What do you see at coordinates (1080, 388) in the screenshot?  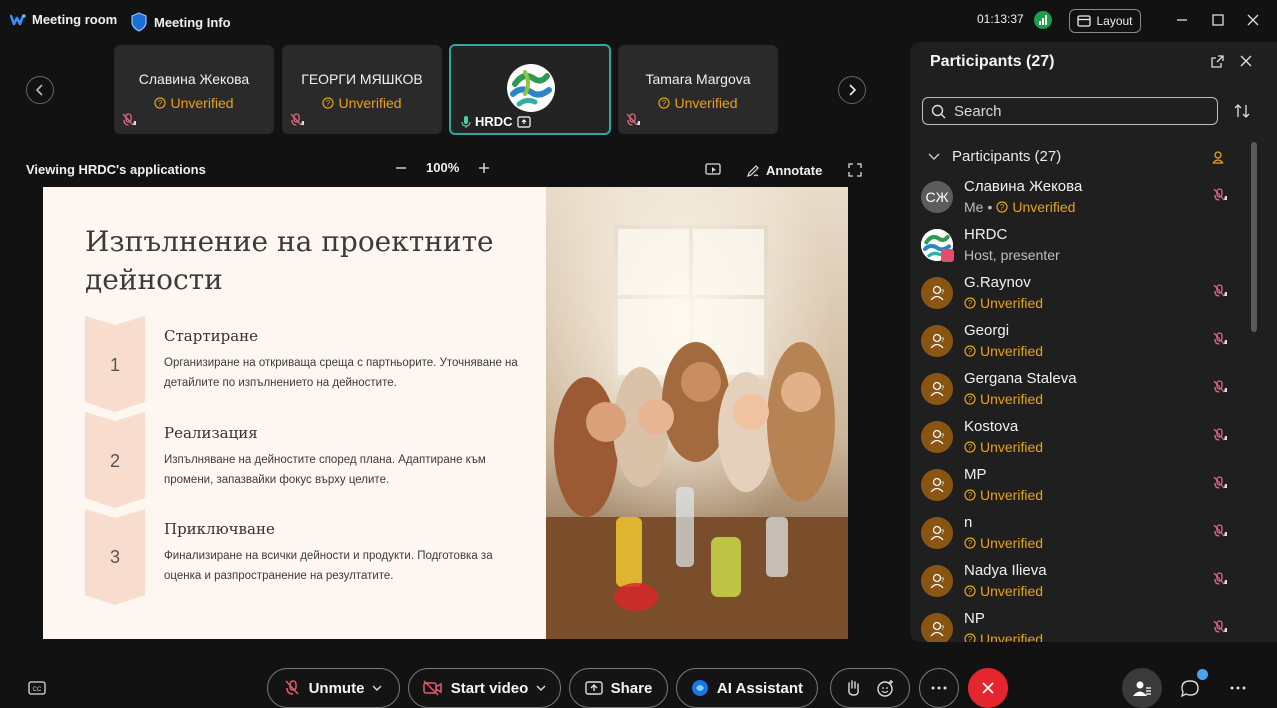 I see `participant-row: ? Gergana Staleva? Unverified` at bounding box center [1080, 388].